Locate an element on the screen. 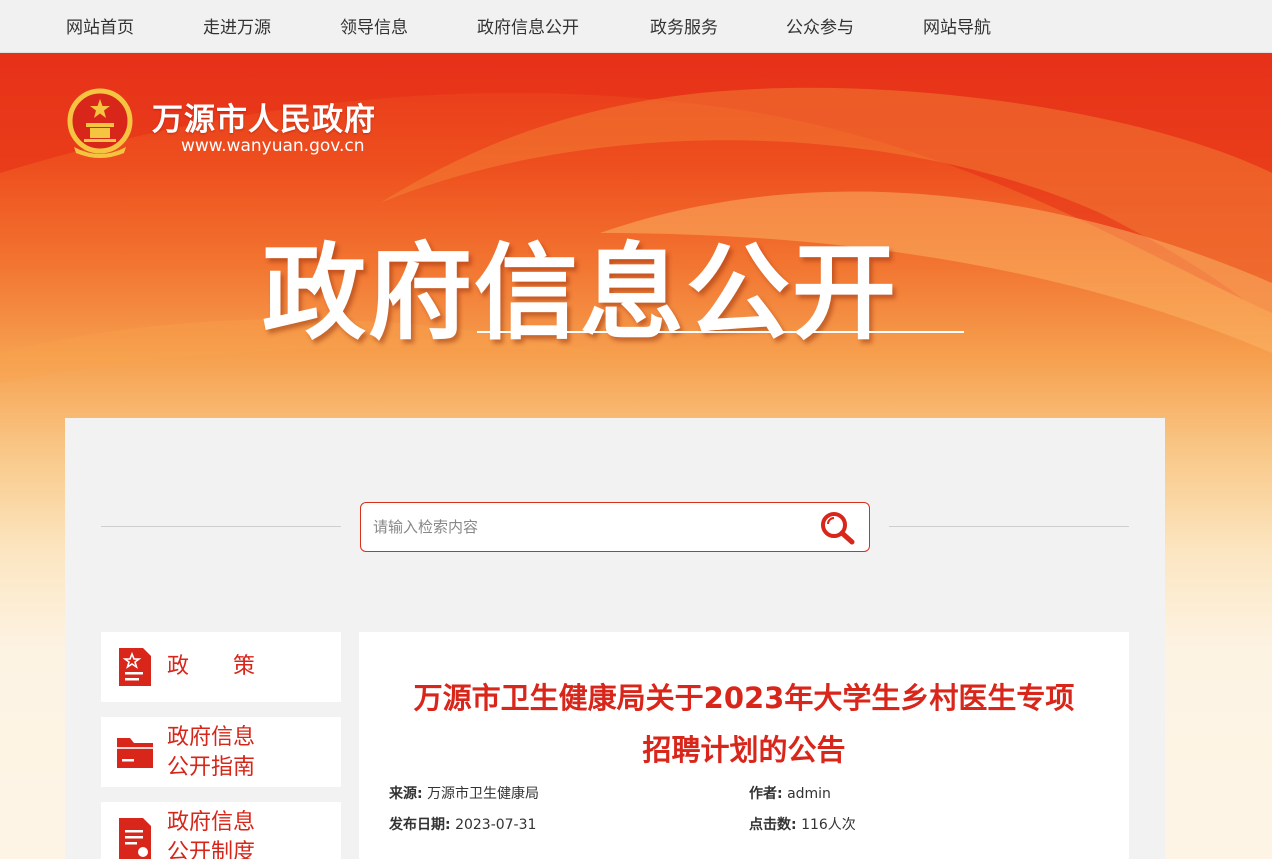 Image resolution: width=1272 pixels, height=859 pixels. article-click-count: 点击数: 116人次 is located at coordinates (802, 824).